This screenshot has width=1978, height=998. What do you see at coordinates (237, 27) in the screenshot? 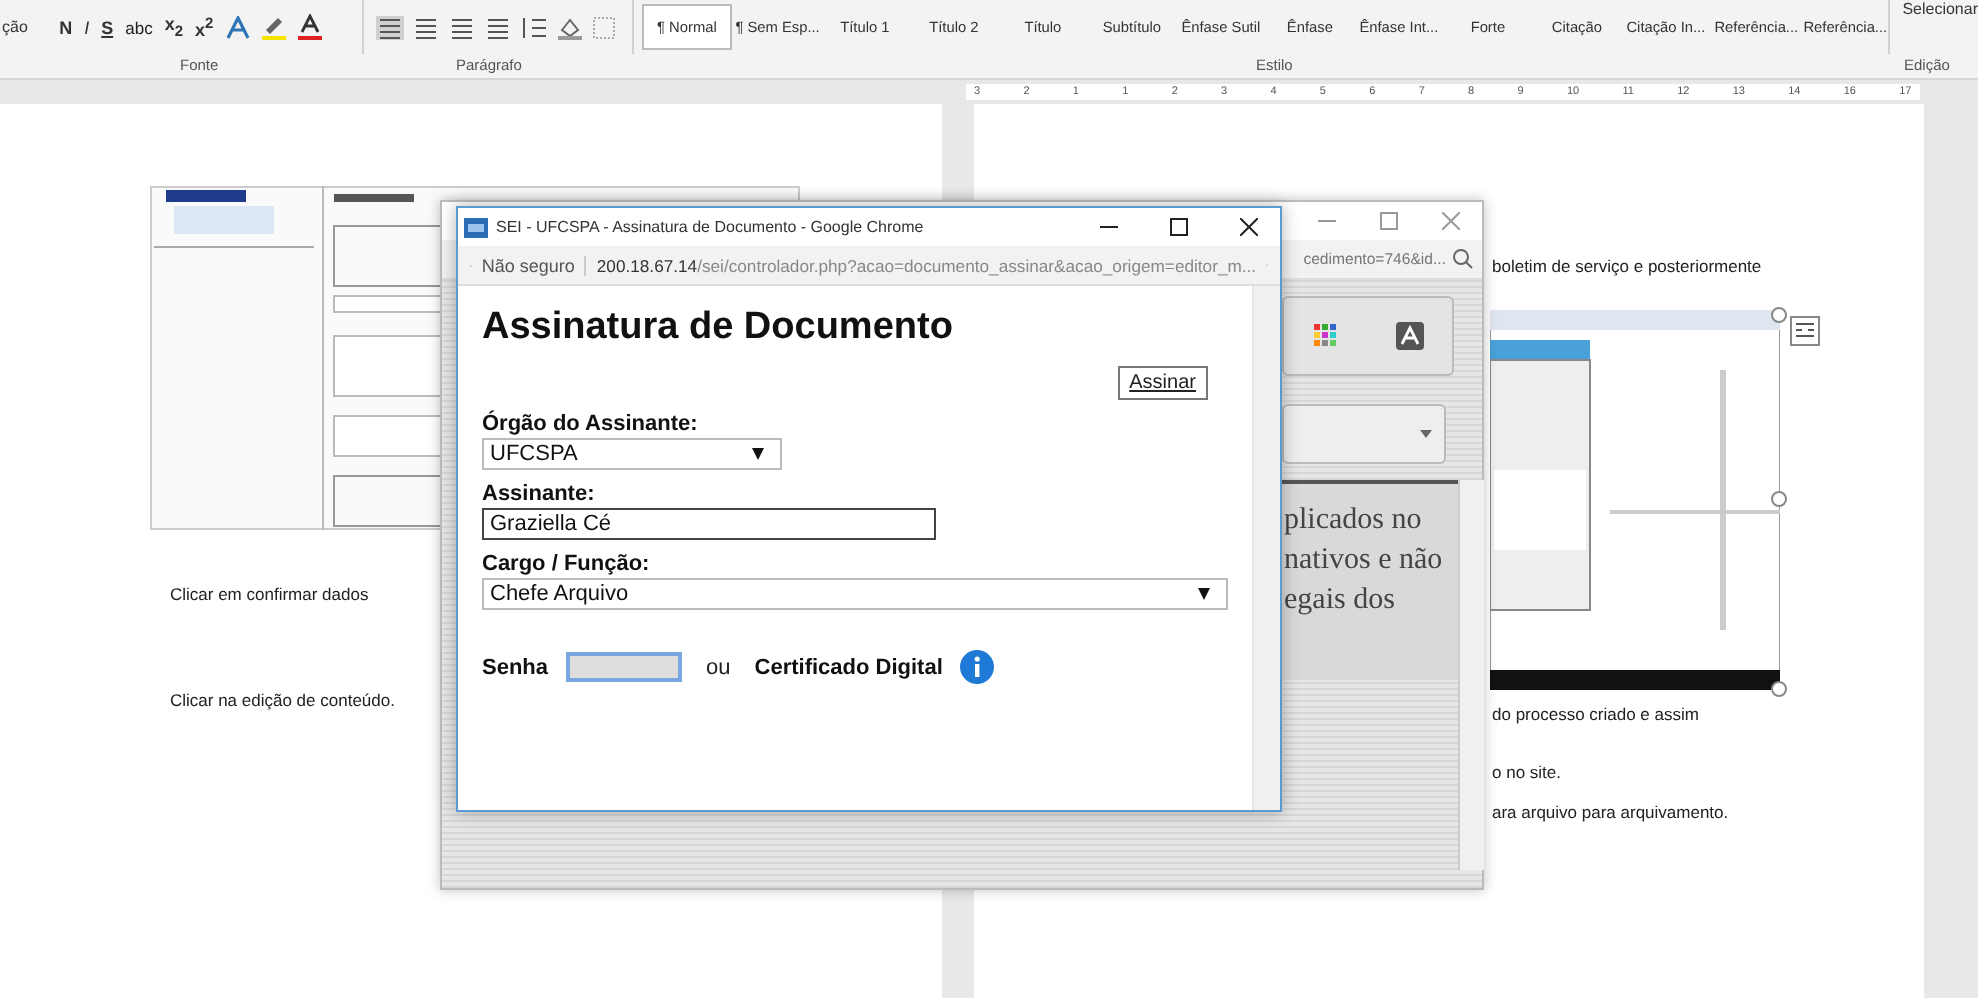
I see `text-effects-icon` at bounding box center [237, 27].